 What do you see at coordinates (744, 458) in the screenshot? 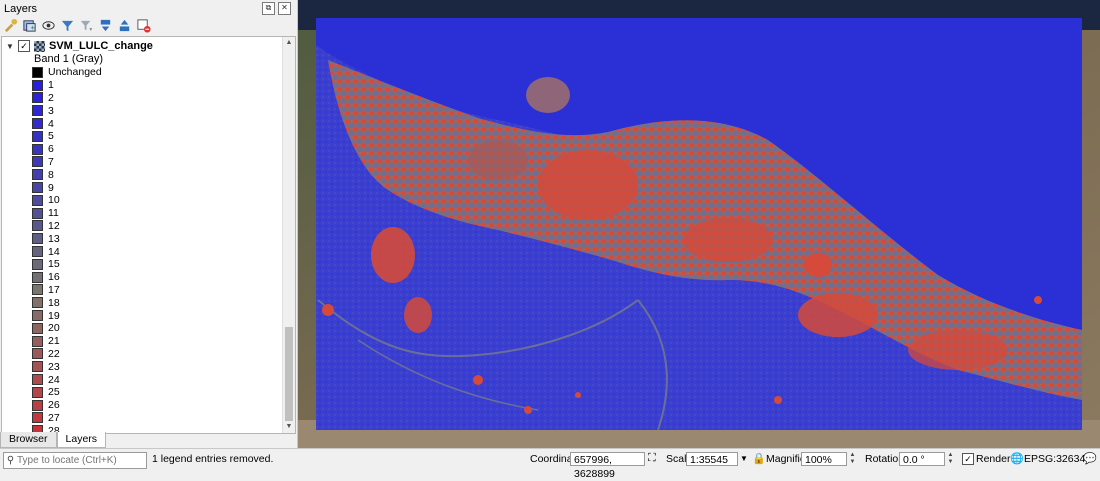
I see `scale-dropdown-icon: ▼` at bounding box center [744, 458].